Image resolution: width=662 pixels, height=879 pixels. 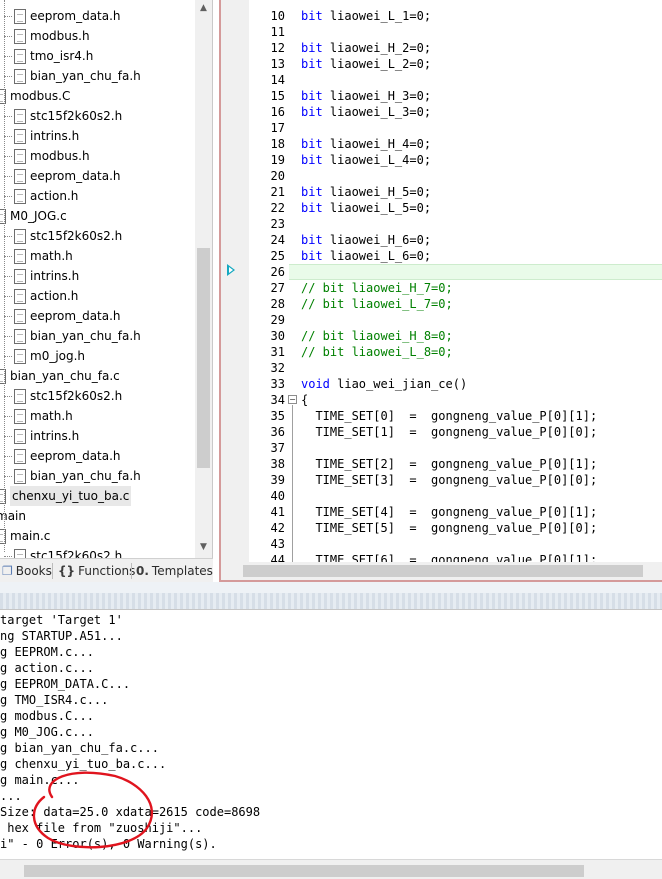 I want to click on code-line: TIME_SET[5] = gongneng_value_P[0][0];, so click(x=449, y=528).